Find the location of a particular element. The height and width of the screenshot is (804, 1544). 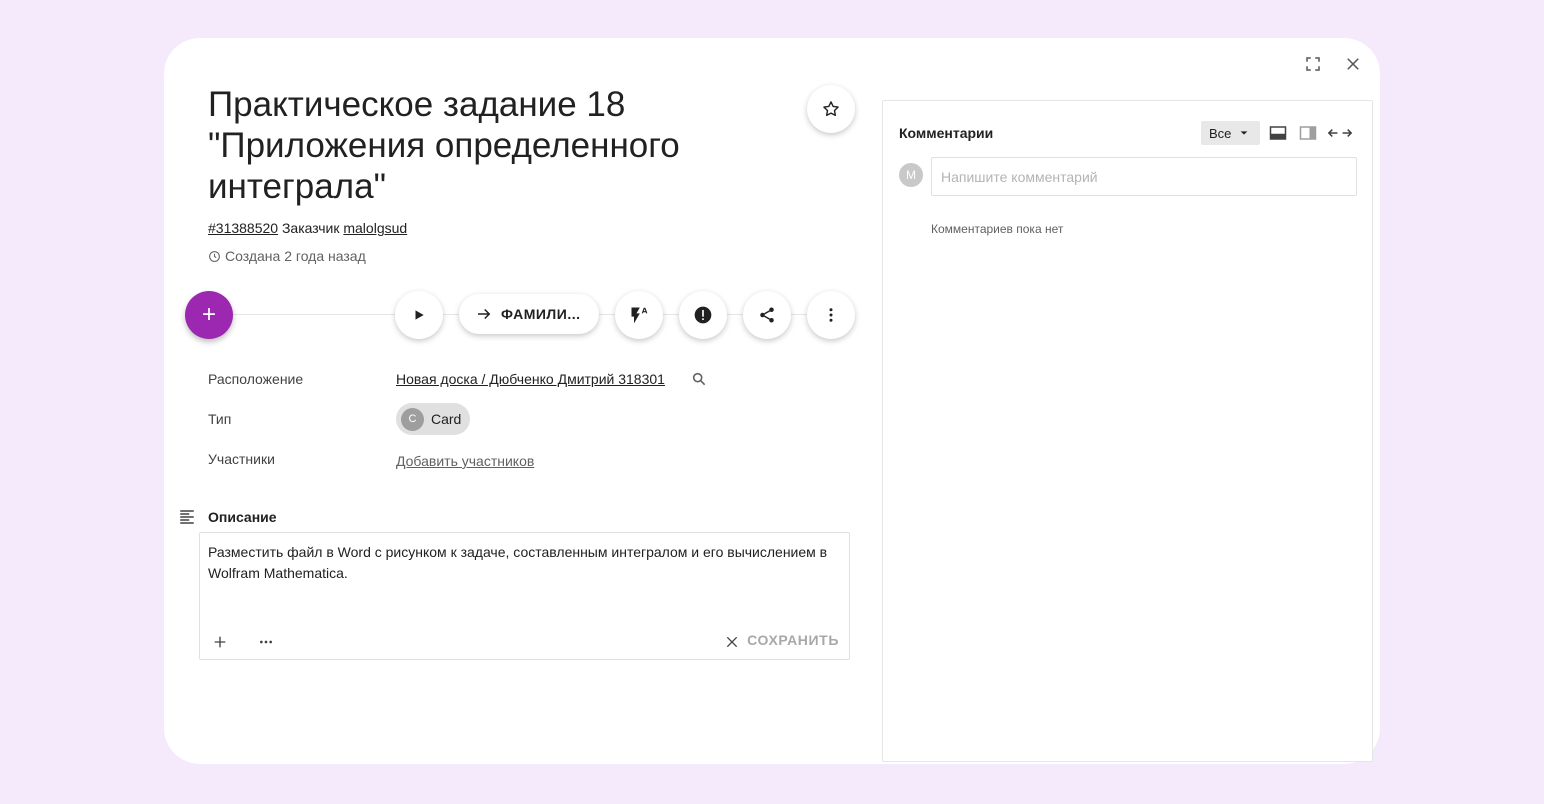

panel-bottom-icon is located at coordinates (1278, 133).